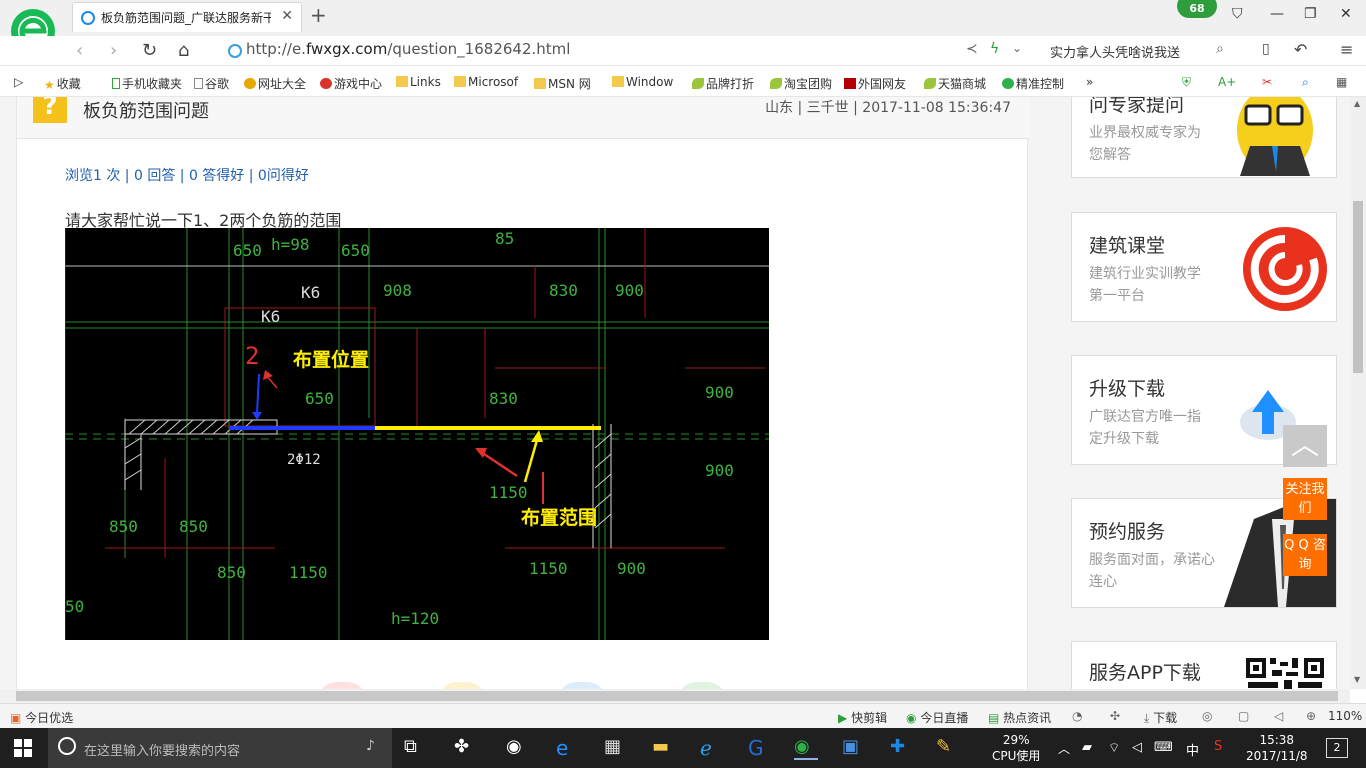 This screenshot has height=768, width=1366. I want to click on bookmark-favorites: ★ 收藏, so click(62, 83).